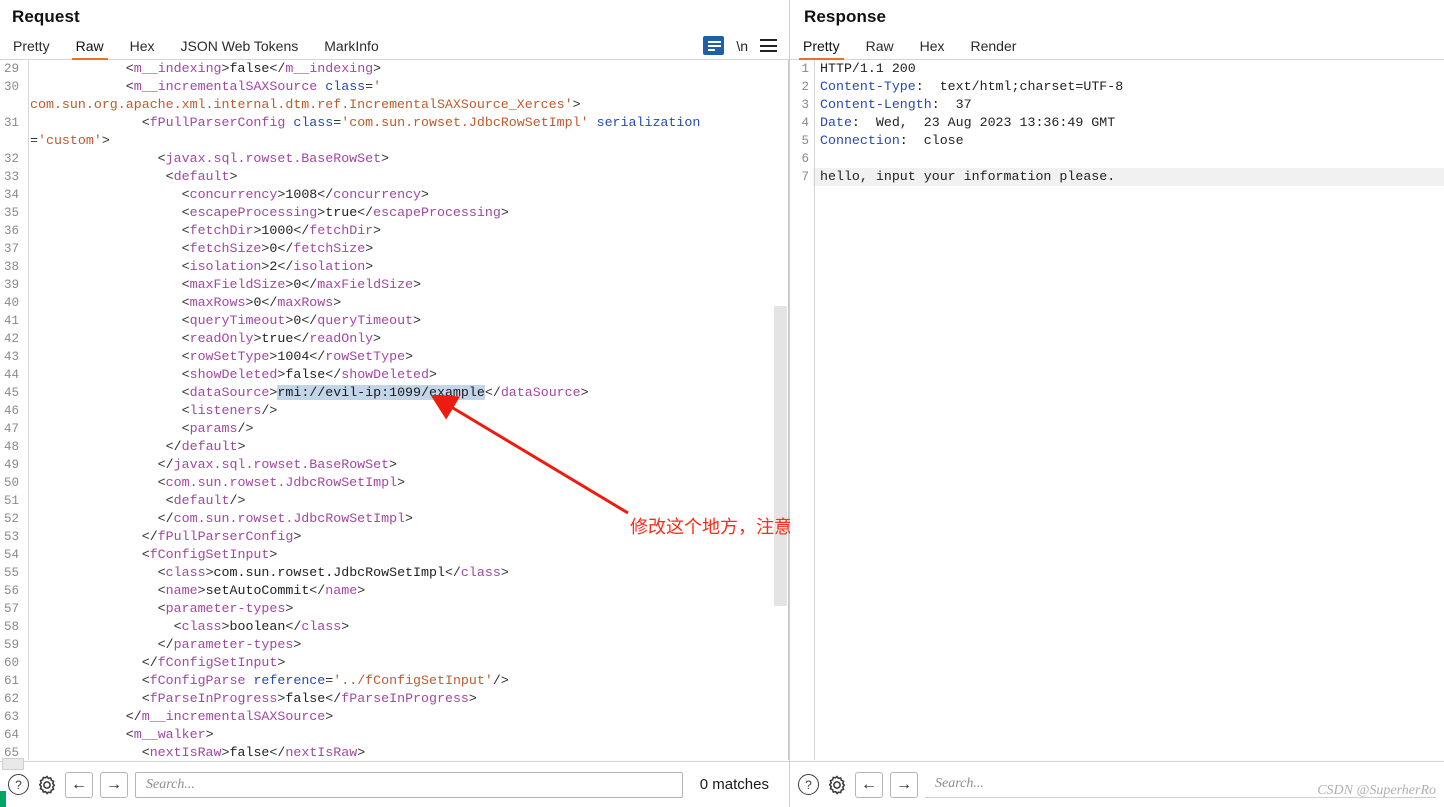  What do you see at coordinates (837, 785) in the screenshot?
I see `response-gear-icon` at bounding box center [837, 785].